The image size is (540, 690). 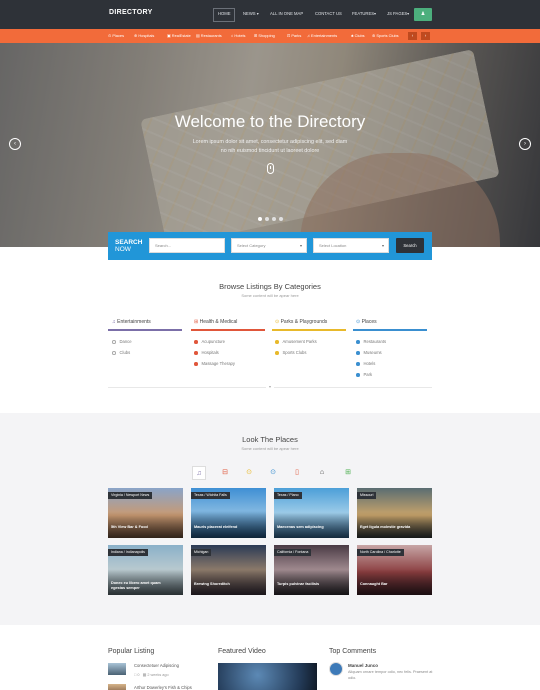 What do you see at coordinates (215, 322) in the screenshot?
I see `column-health-medical: ⊞ Health & Medical` at bounding box center [215, 322].